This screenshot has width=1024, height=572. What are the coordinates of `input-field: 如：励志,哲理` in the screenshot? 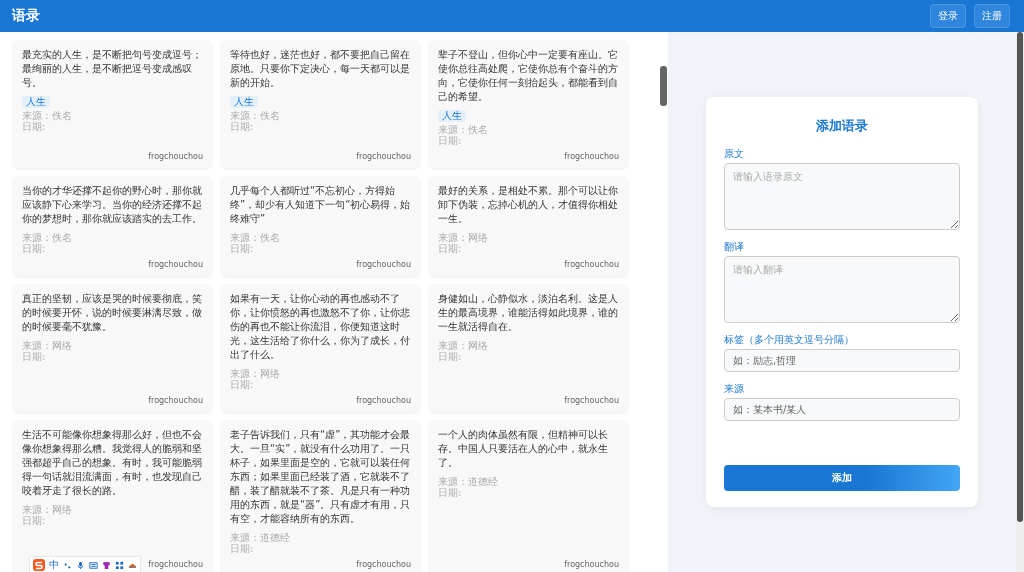 It's located at (842, 360).